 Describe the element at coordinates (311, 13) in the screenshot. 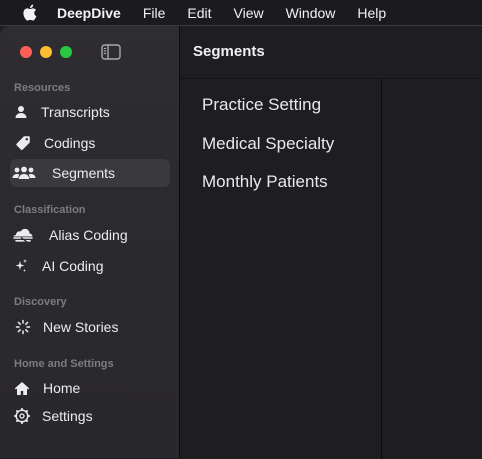

I see `menu-window: Window` at that location.